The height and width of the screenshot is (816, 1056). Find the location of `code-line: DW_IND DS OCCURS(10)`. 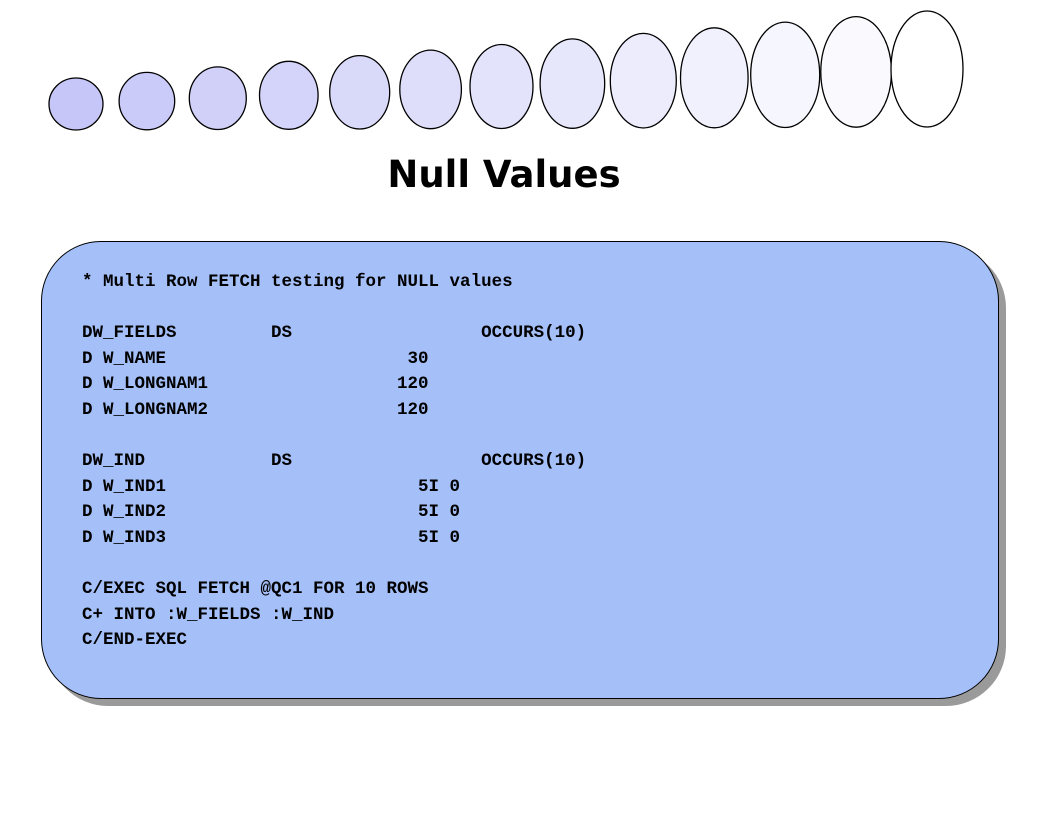

code-line: DW_IND DS OCCURS(10) is located at coordinates (334, 461).